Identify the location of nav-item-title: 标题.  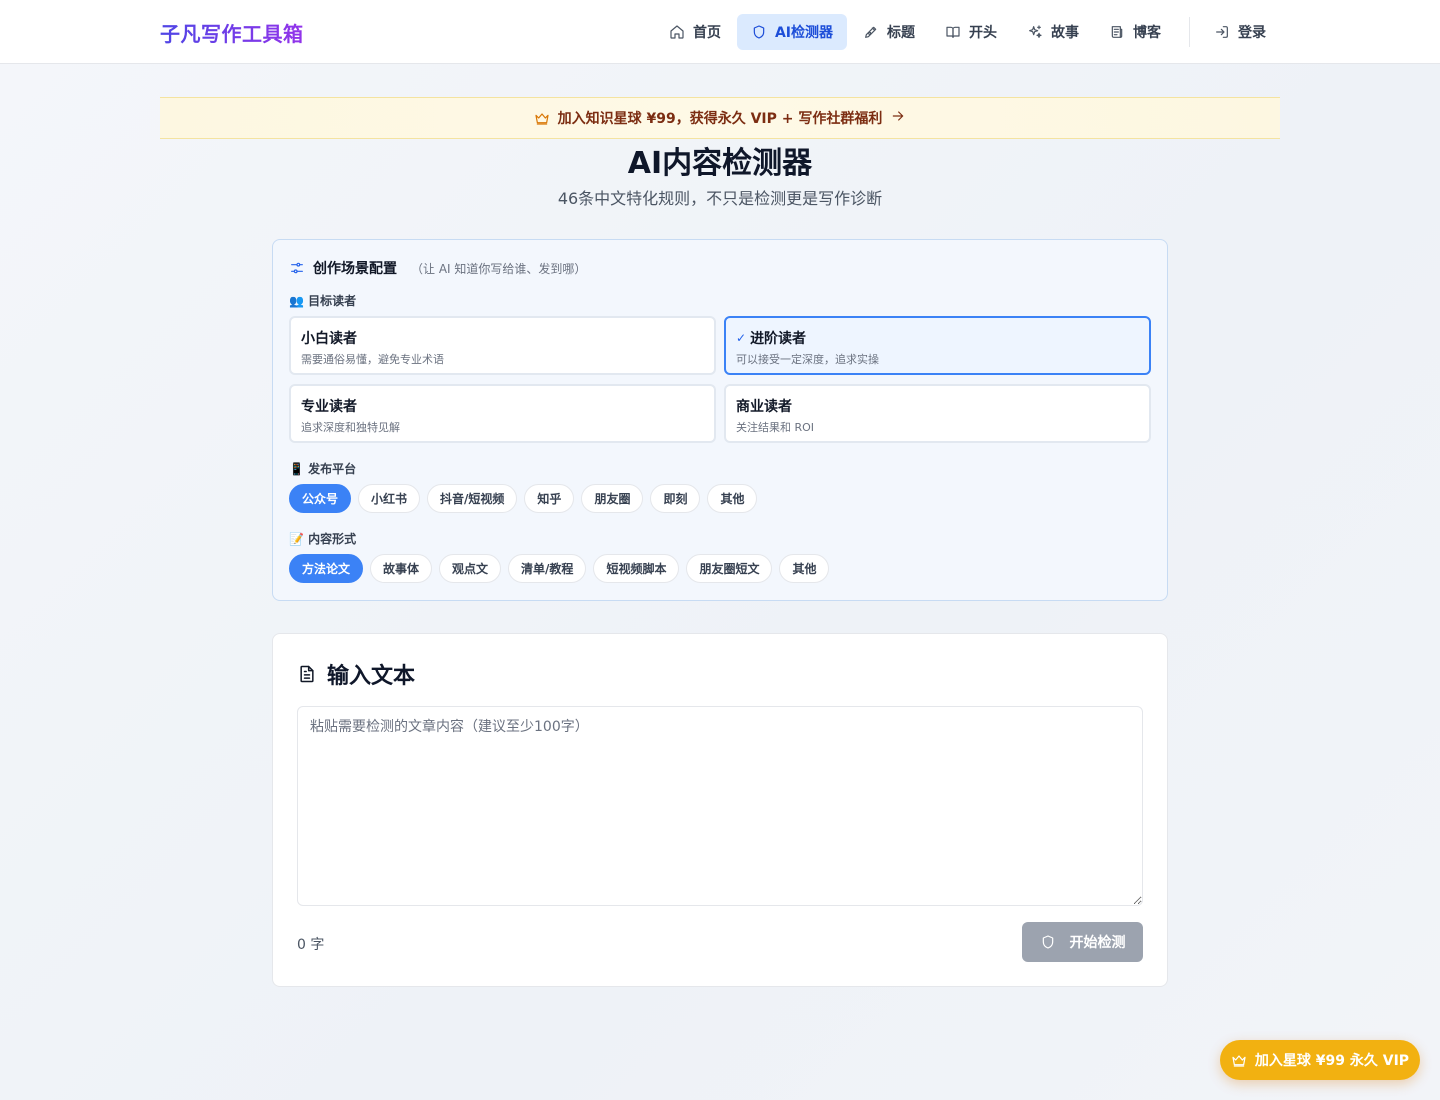
(889, 32).